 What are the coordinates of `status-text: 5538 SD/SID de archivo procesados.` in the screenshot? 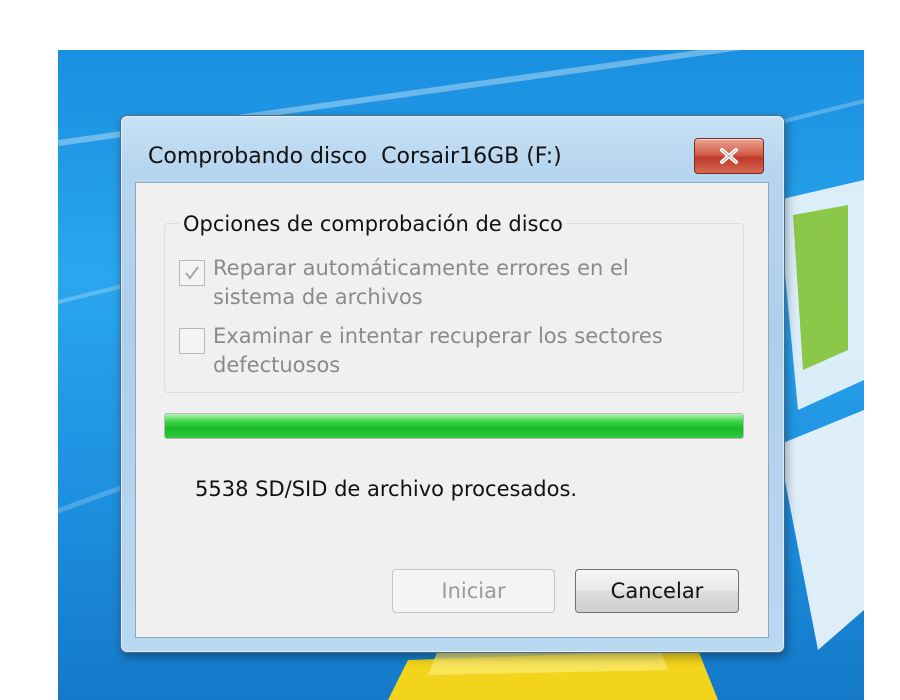 It's located at (386, 489).